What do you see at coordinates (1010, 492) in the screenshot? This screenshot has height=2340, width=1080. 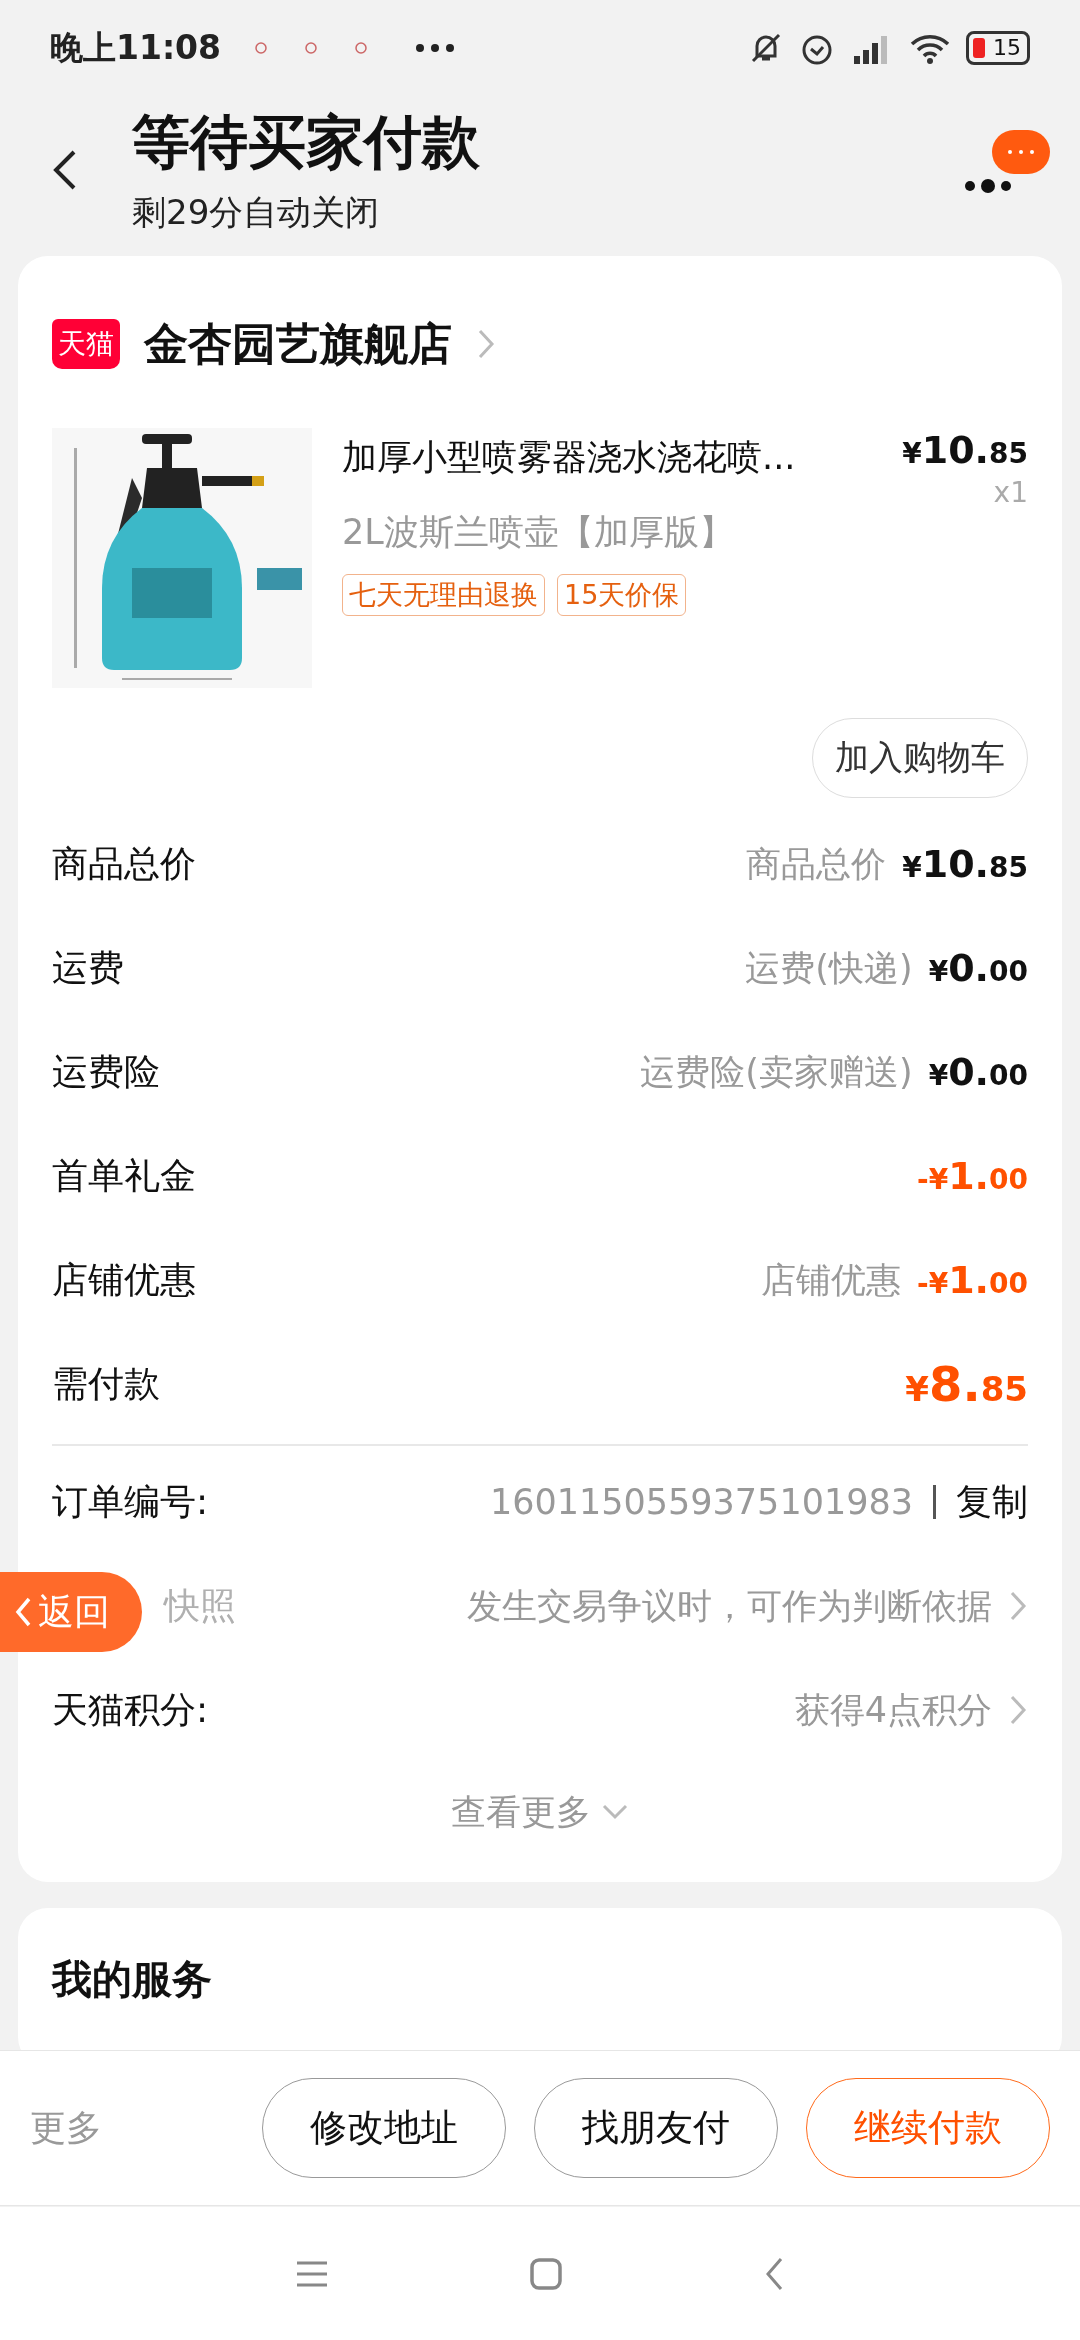 I see `quantity: x1` at bounding box center [1010, 492].